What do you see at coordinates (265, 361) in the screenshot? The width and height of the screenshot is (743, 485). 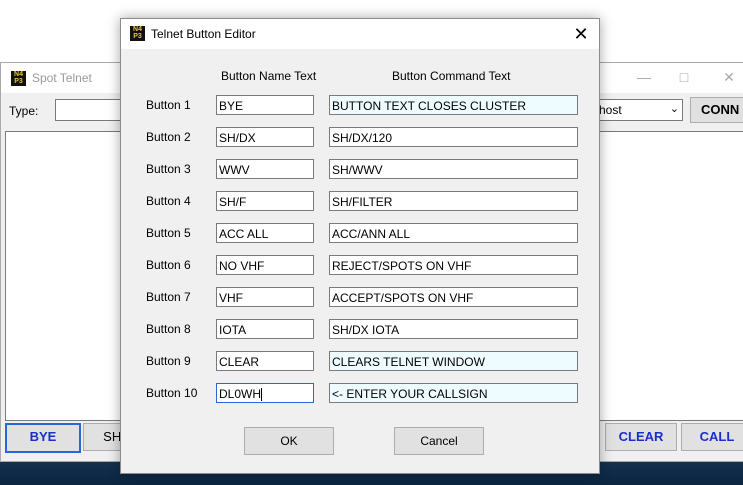 I see `button-9-name-input: CLEAR` at bounding box center [265, 361].